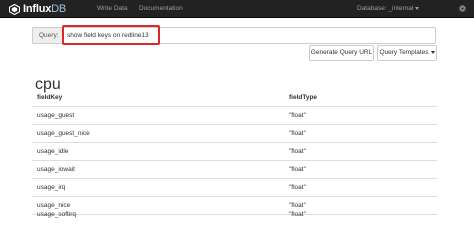 Image resolution: width=474 pixels, height=240 pixels. Describe the element at coordinates (56, 115) in the screenshot. I see `field-key-cell: usage_guest` at that location.